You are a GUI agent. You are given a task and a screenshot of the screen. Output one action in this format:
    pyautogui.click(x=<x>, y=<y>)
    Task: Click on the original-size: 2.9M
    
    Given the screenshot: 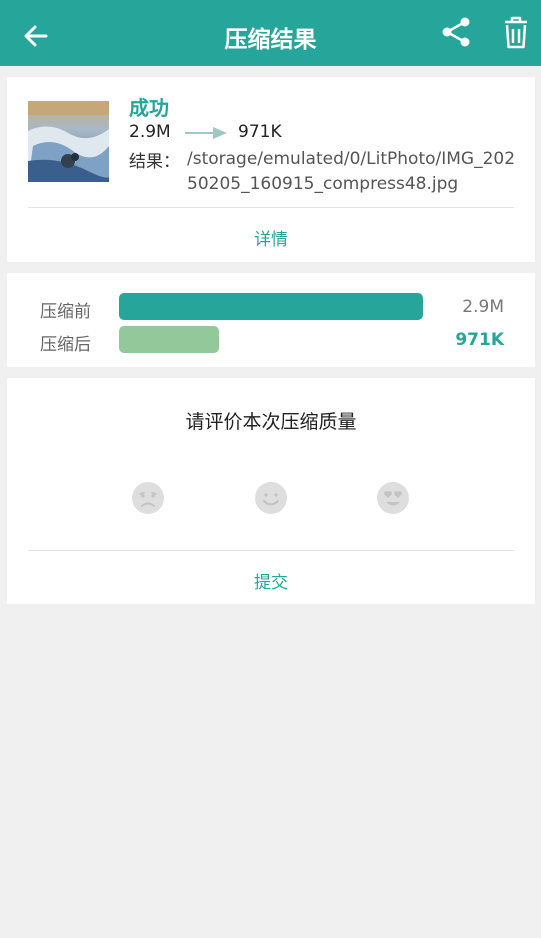 What is the action you would take?
    pyautogui.click(x=150, y=132)
    